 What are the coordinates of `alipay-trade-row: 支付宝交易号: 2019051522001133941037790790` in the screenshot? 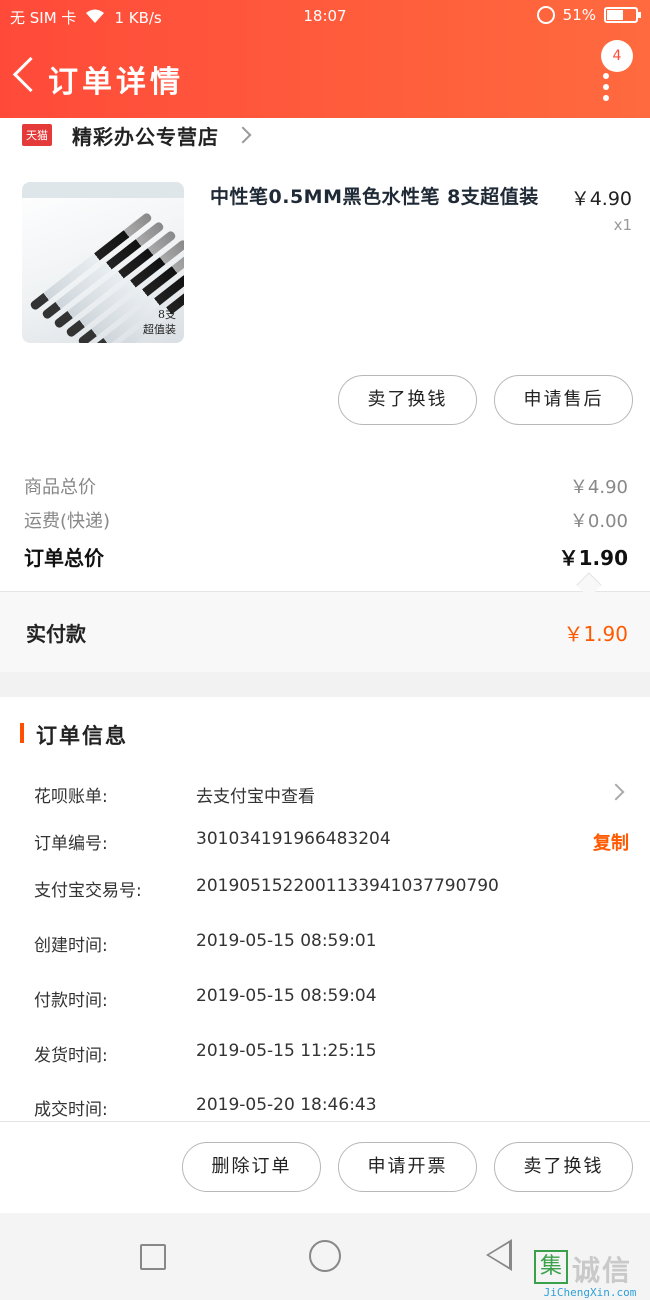 It's located at (331, 891).